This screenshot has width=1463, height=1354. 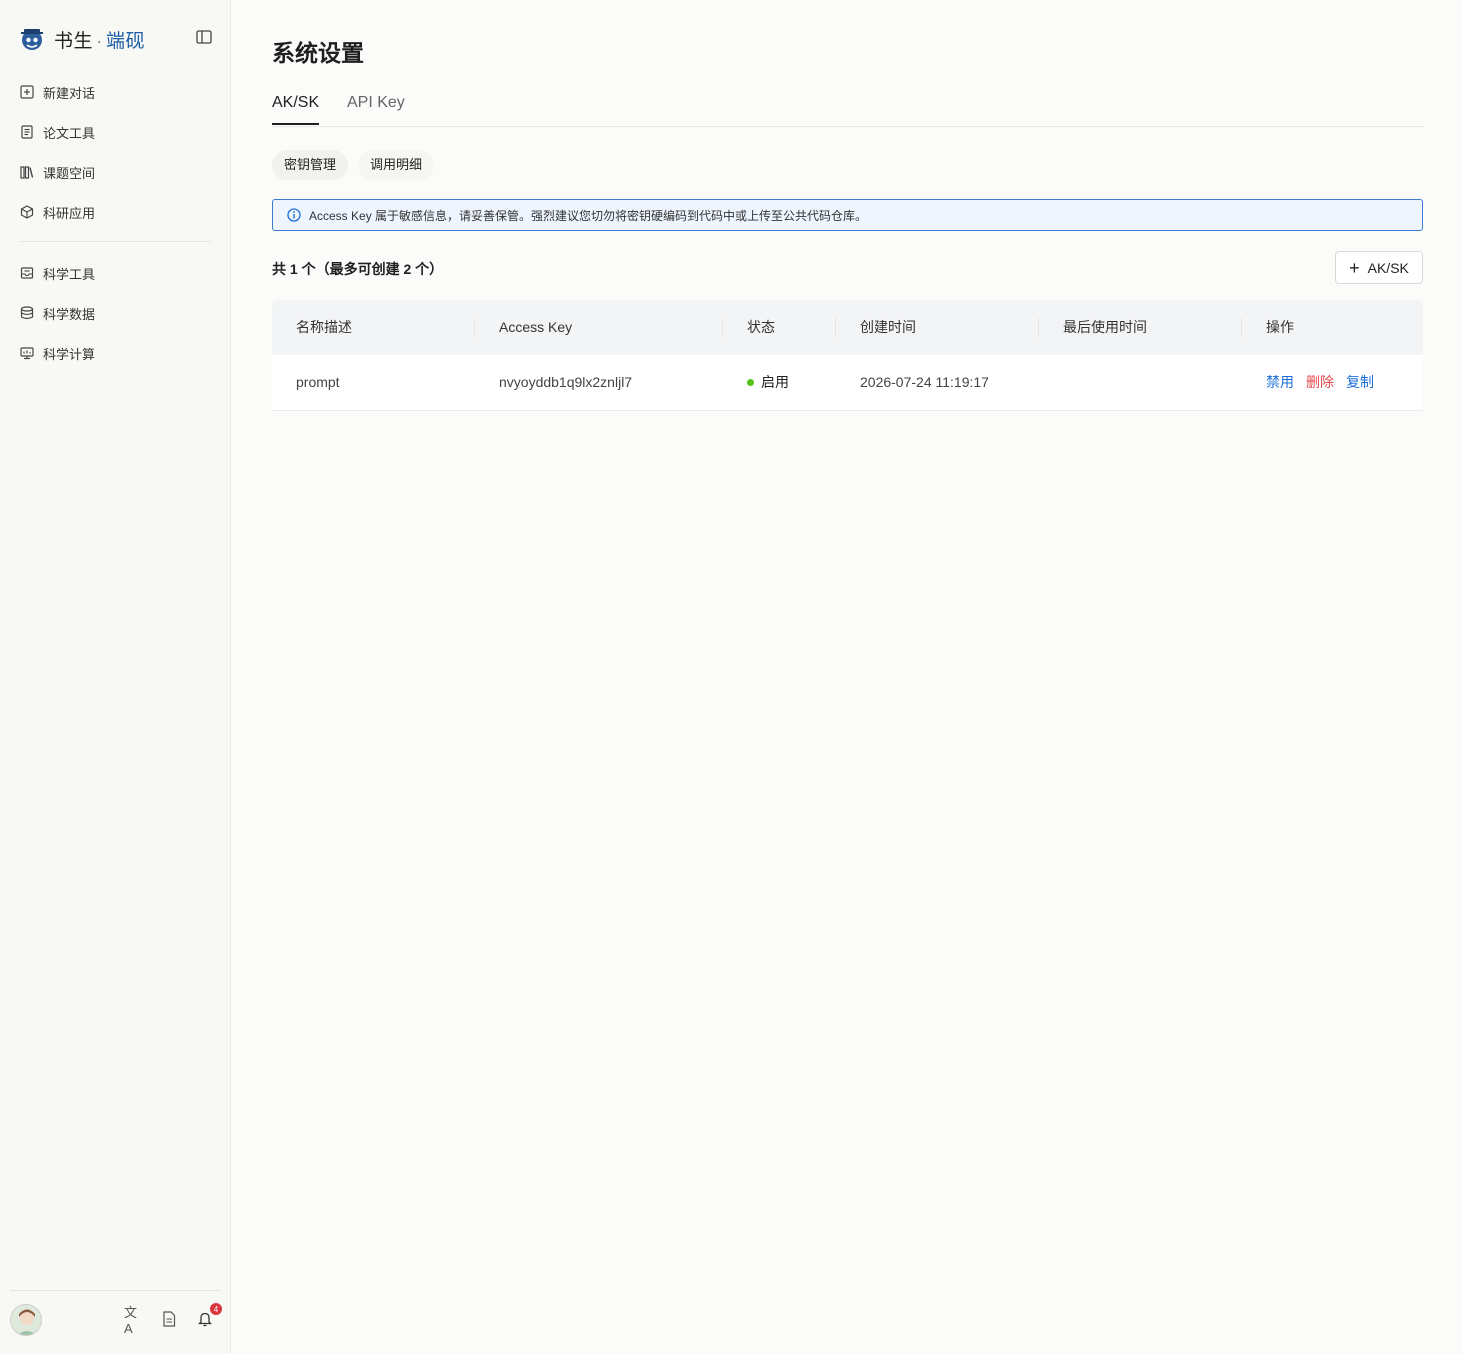 I want to click on notification-badge: 4, so click(x=216, y=1309).